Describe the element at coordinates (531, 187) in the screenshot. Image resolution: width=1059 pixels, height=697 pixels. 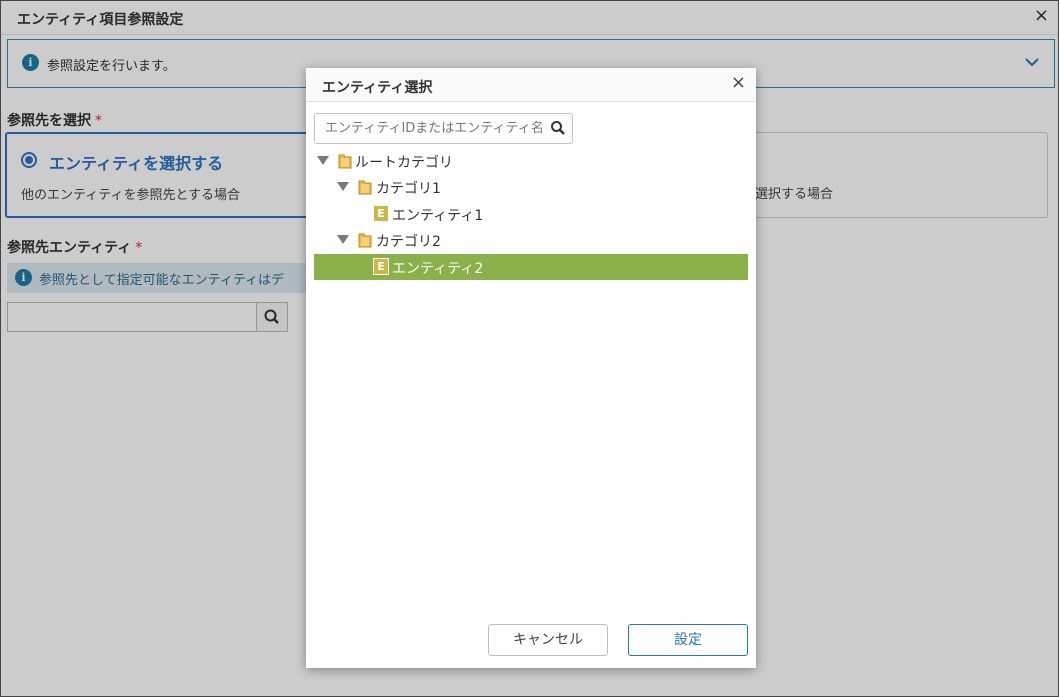
I see `tree-item-category-1: カテゴリ1` at that location.